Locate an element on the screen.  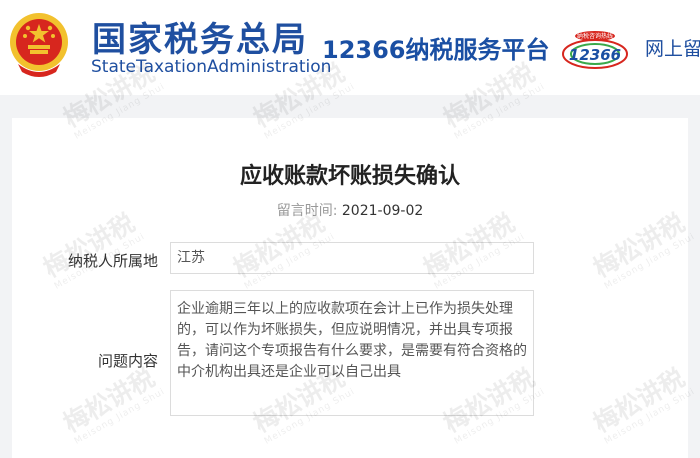
national-emblem-icon is located at coordinates (39, 45).